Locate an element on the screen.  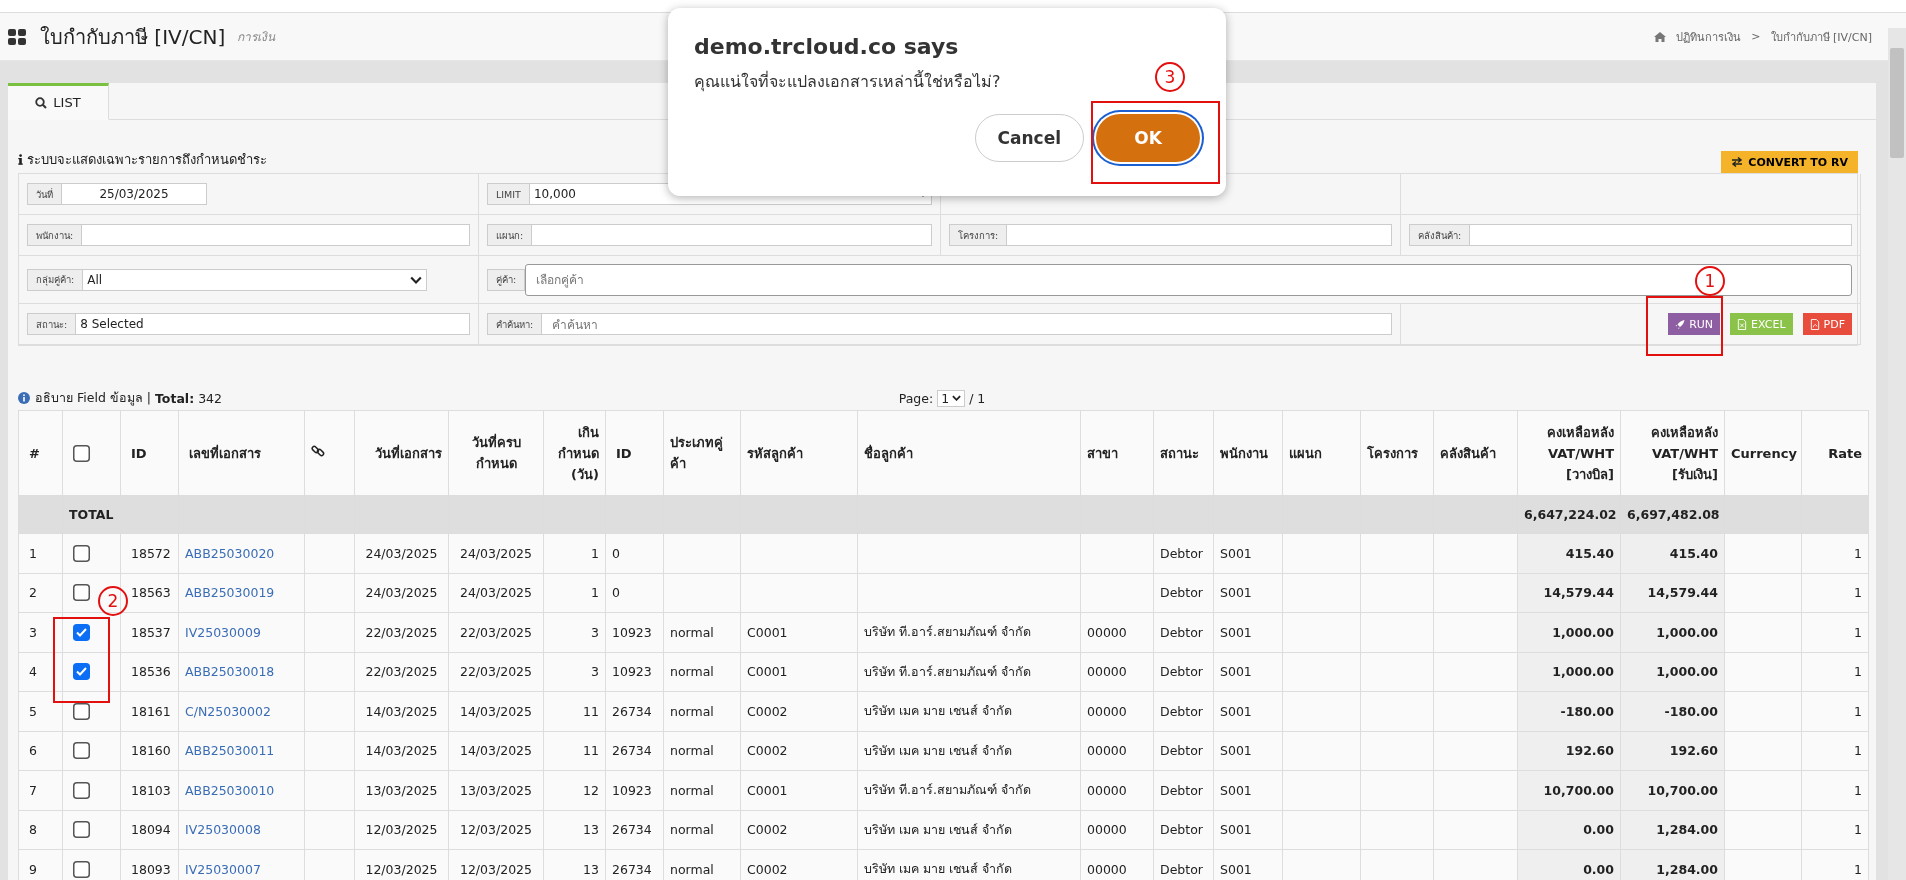
field-label: วันที่ is located at coordinates (44, 194).